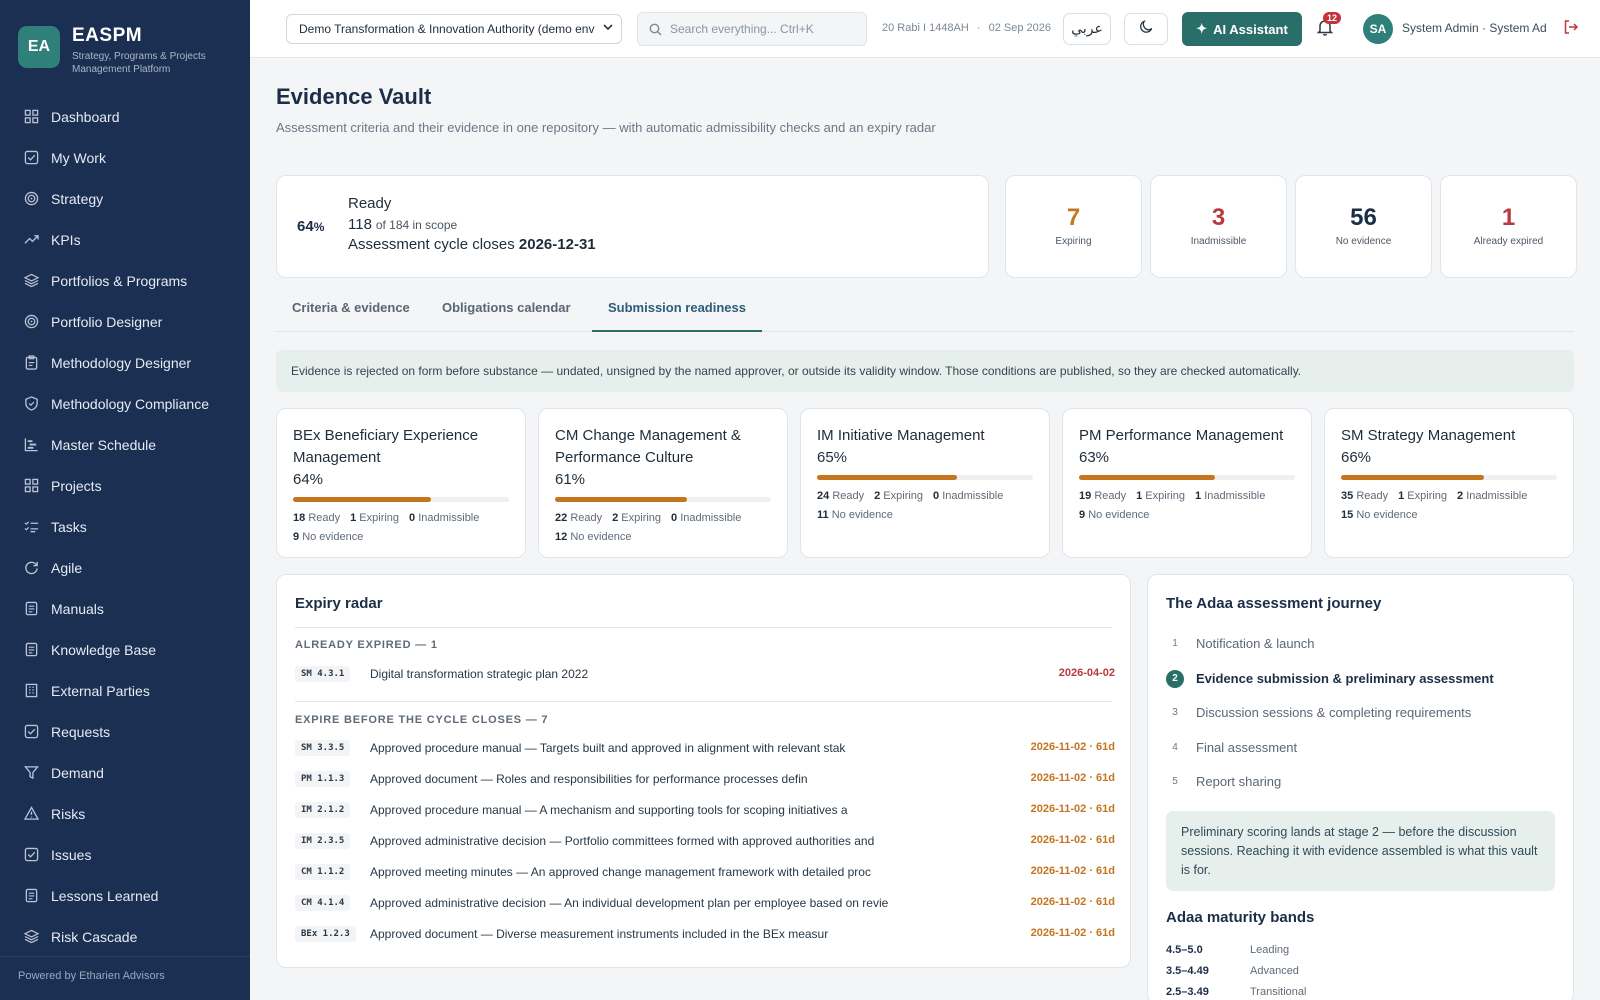  What do you see at coordinates (39, 47) in the screenshot?
I see `brand-logo: EA` at bounding box center [39, 47].